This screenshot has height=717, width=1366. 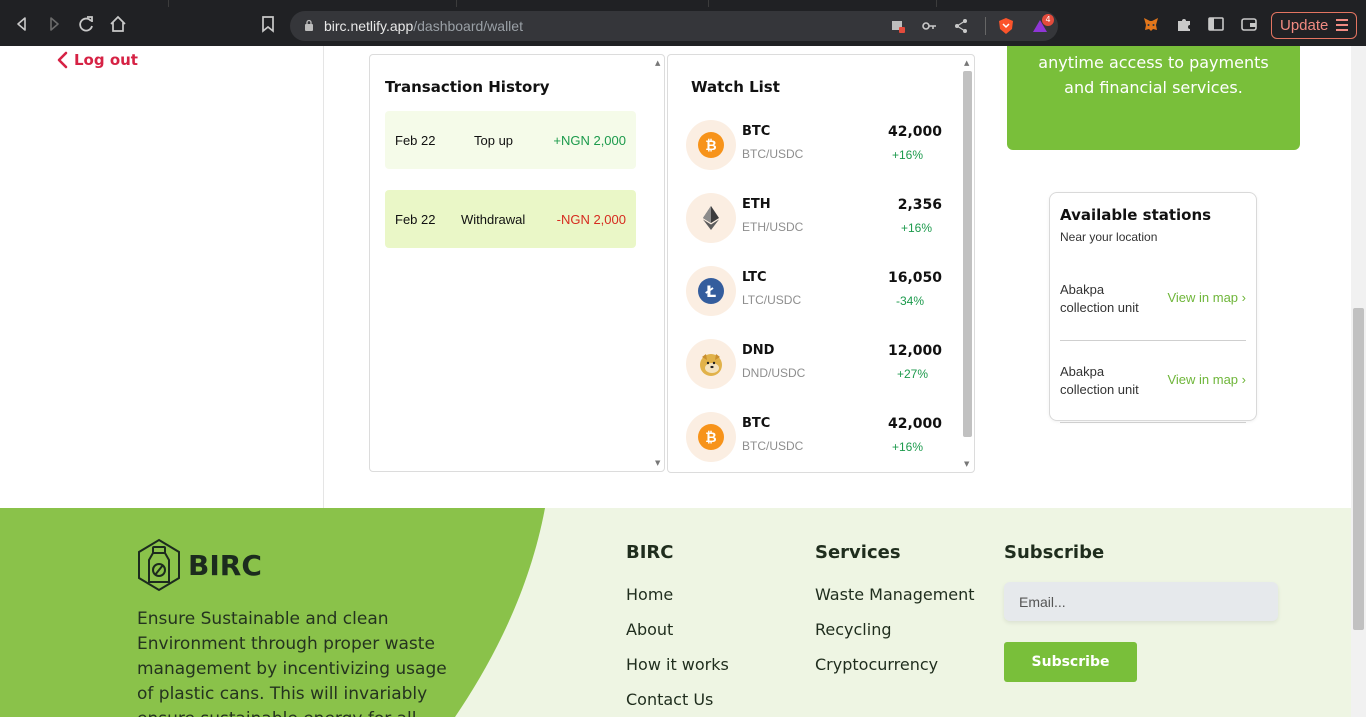 I want to click on transaction-date: Feb 22, so click(x=415, y=219).